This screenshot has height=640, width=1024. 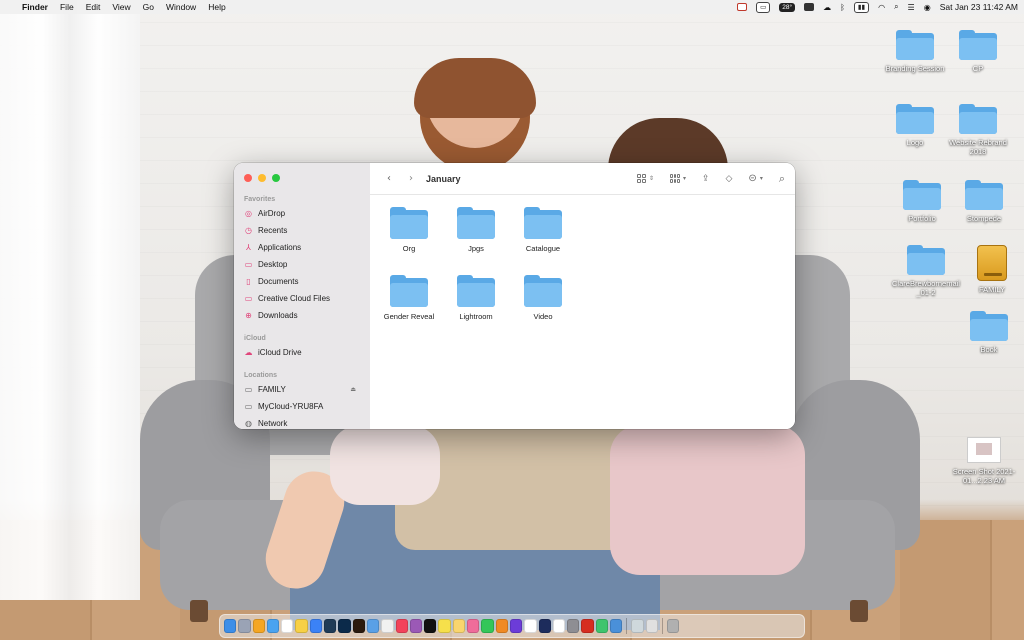 What do you see at coordinates (230, 626) in the screenshot?
I see `finder-icon` at bounding box center [230, 626].